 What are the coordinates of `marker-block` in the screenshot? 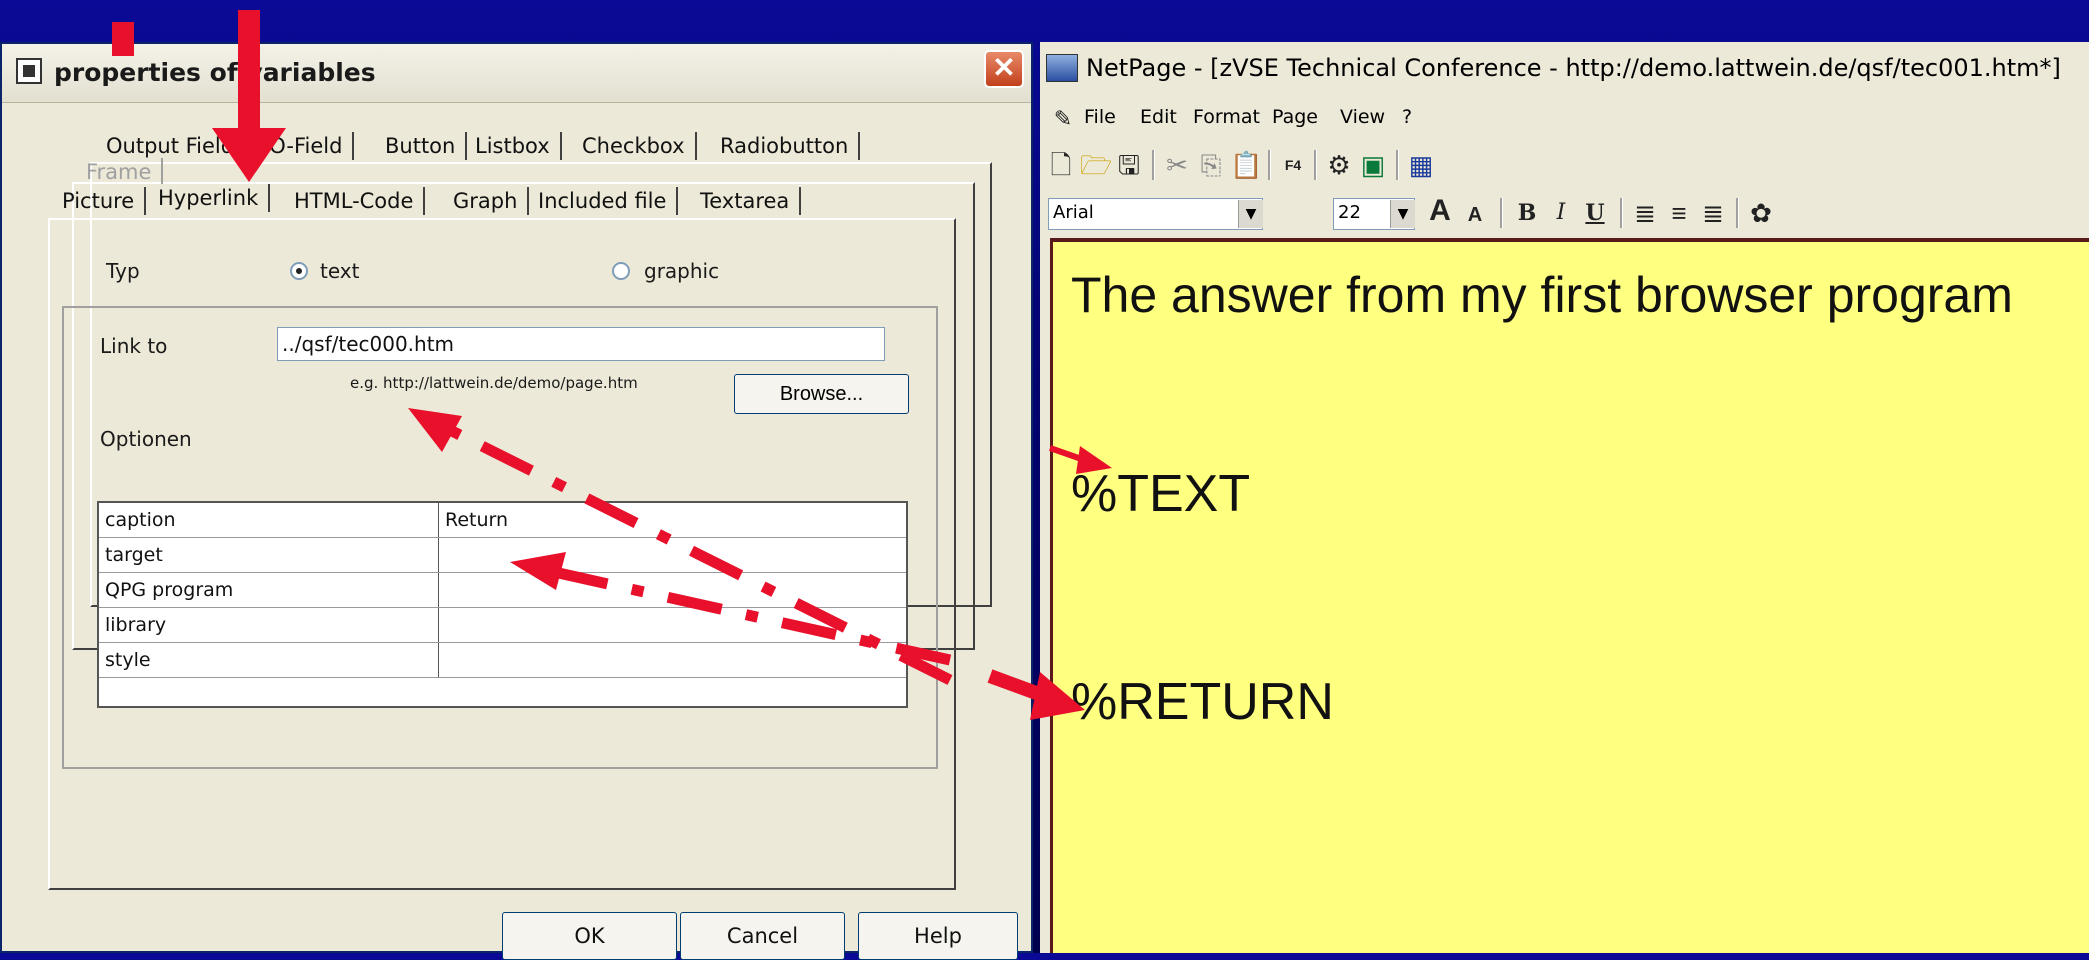 It's located at (123, 39).